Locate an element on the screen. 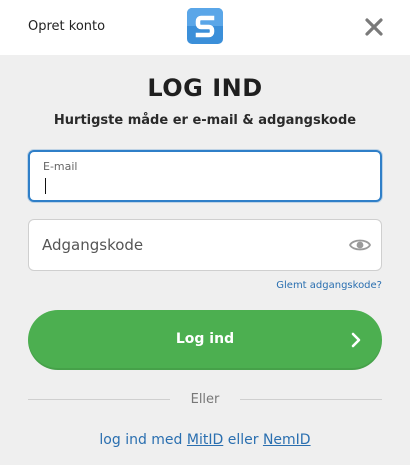 Image resolution: width=410 pixels, height=465 pixels. mitid-link: MitID is located at coordinates (205, 440).